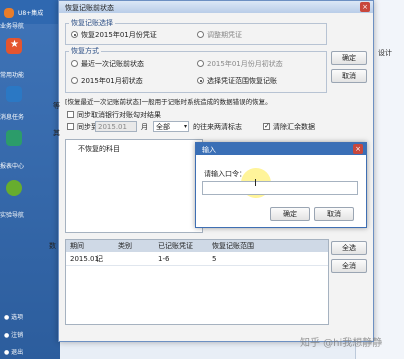  Describe the element at coordinates (99, 149) in the screenshot. I see `excluded-subjects-label: 不恢复的科目` at that location.